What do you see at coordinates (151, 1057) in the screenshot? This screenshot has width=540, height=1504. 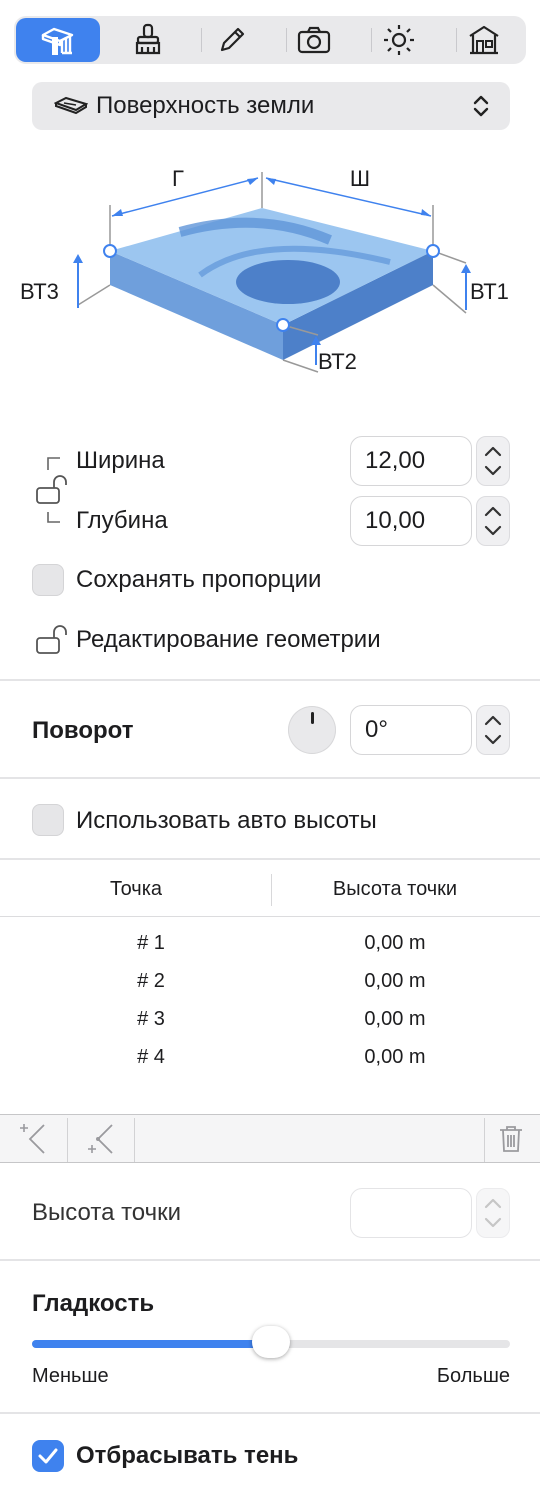 I see `point-cell: # 4` at bounding box center [151, 1057].